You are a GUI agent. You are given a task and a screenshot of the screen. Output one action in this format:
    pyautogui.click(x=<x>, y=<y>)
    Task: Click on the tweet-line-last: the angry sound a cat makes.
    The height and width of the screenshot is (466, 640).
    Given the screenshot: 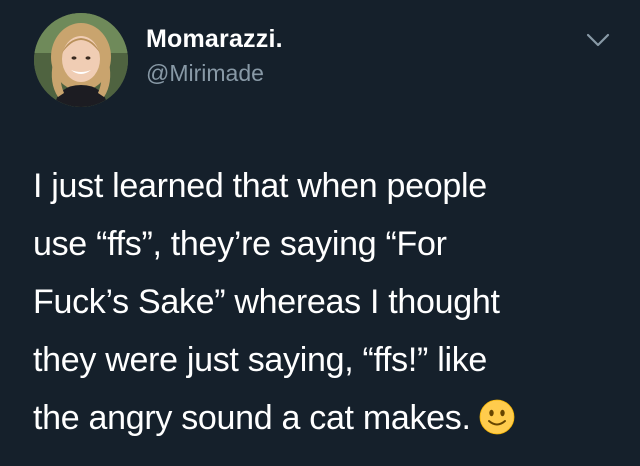 What is the action you would take?
    pyautogui.click(x=328, y=418)
    